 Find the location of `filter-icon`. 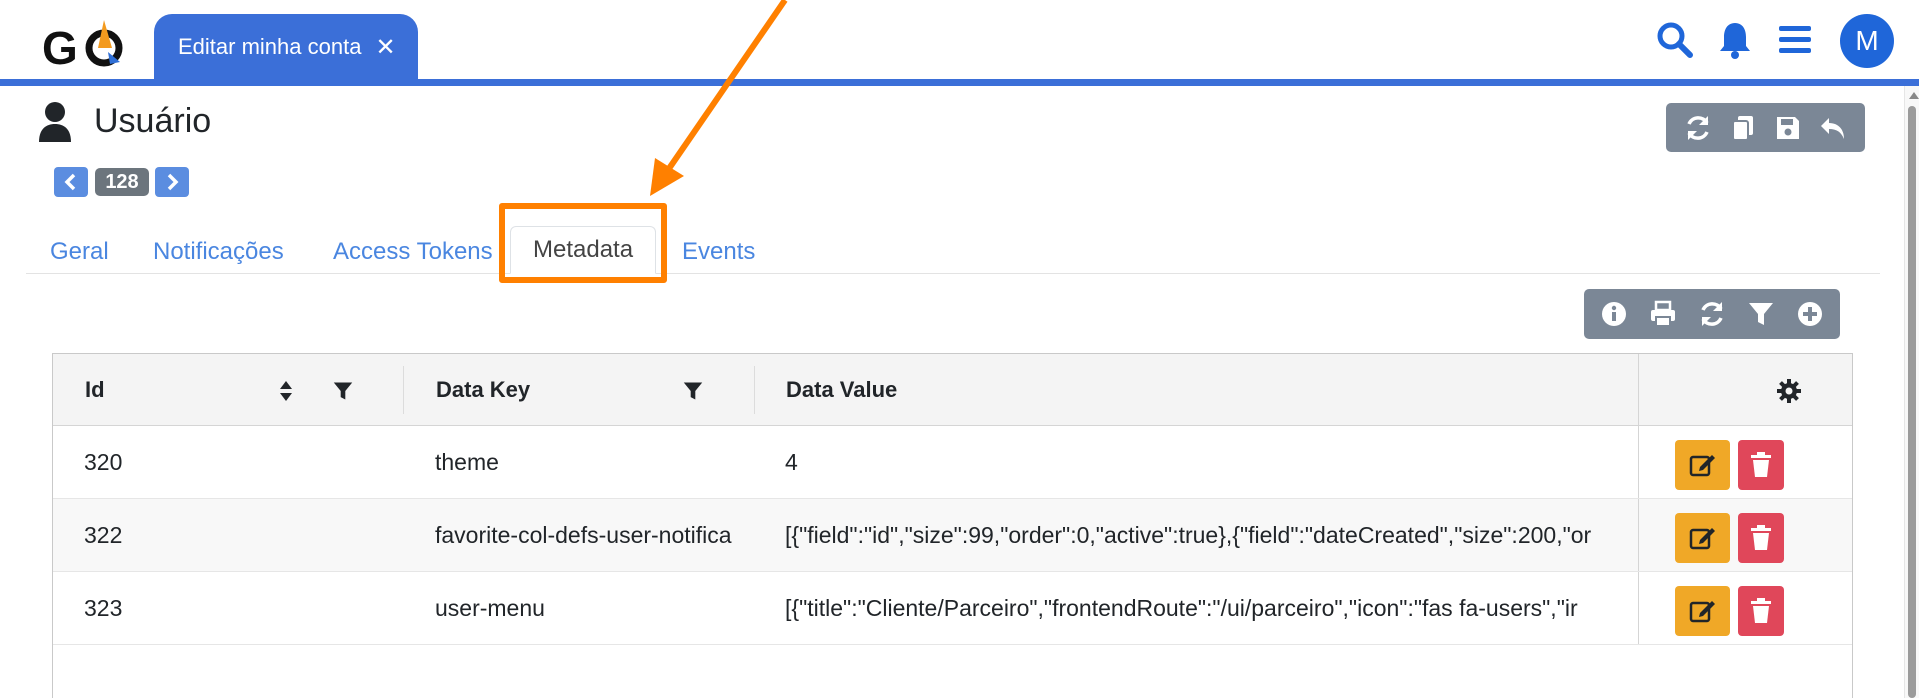

filter-icon is located at coordinates (1761, 314).